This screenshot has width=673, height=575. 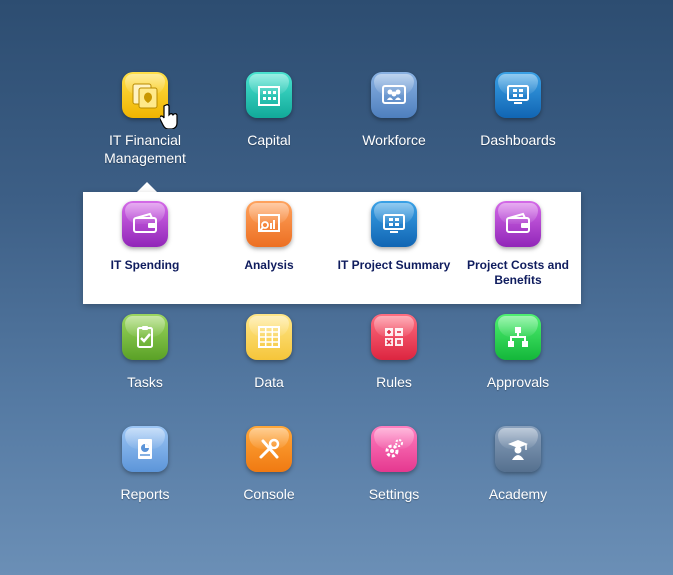 I want to click on tile-label: Approvals, so click(x=518, y=382).